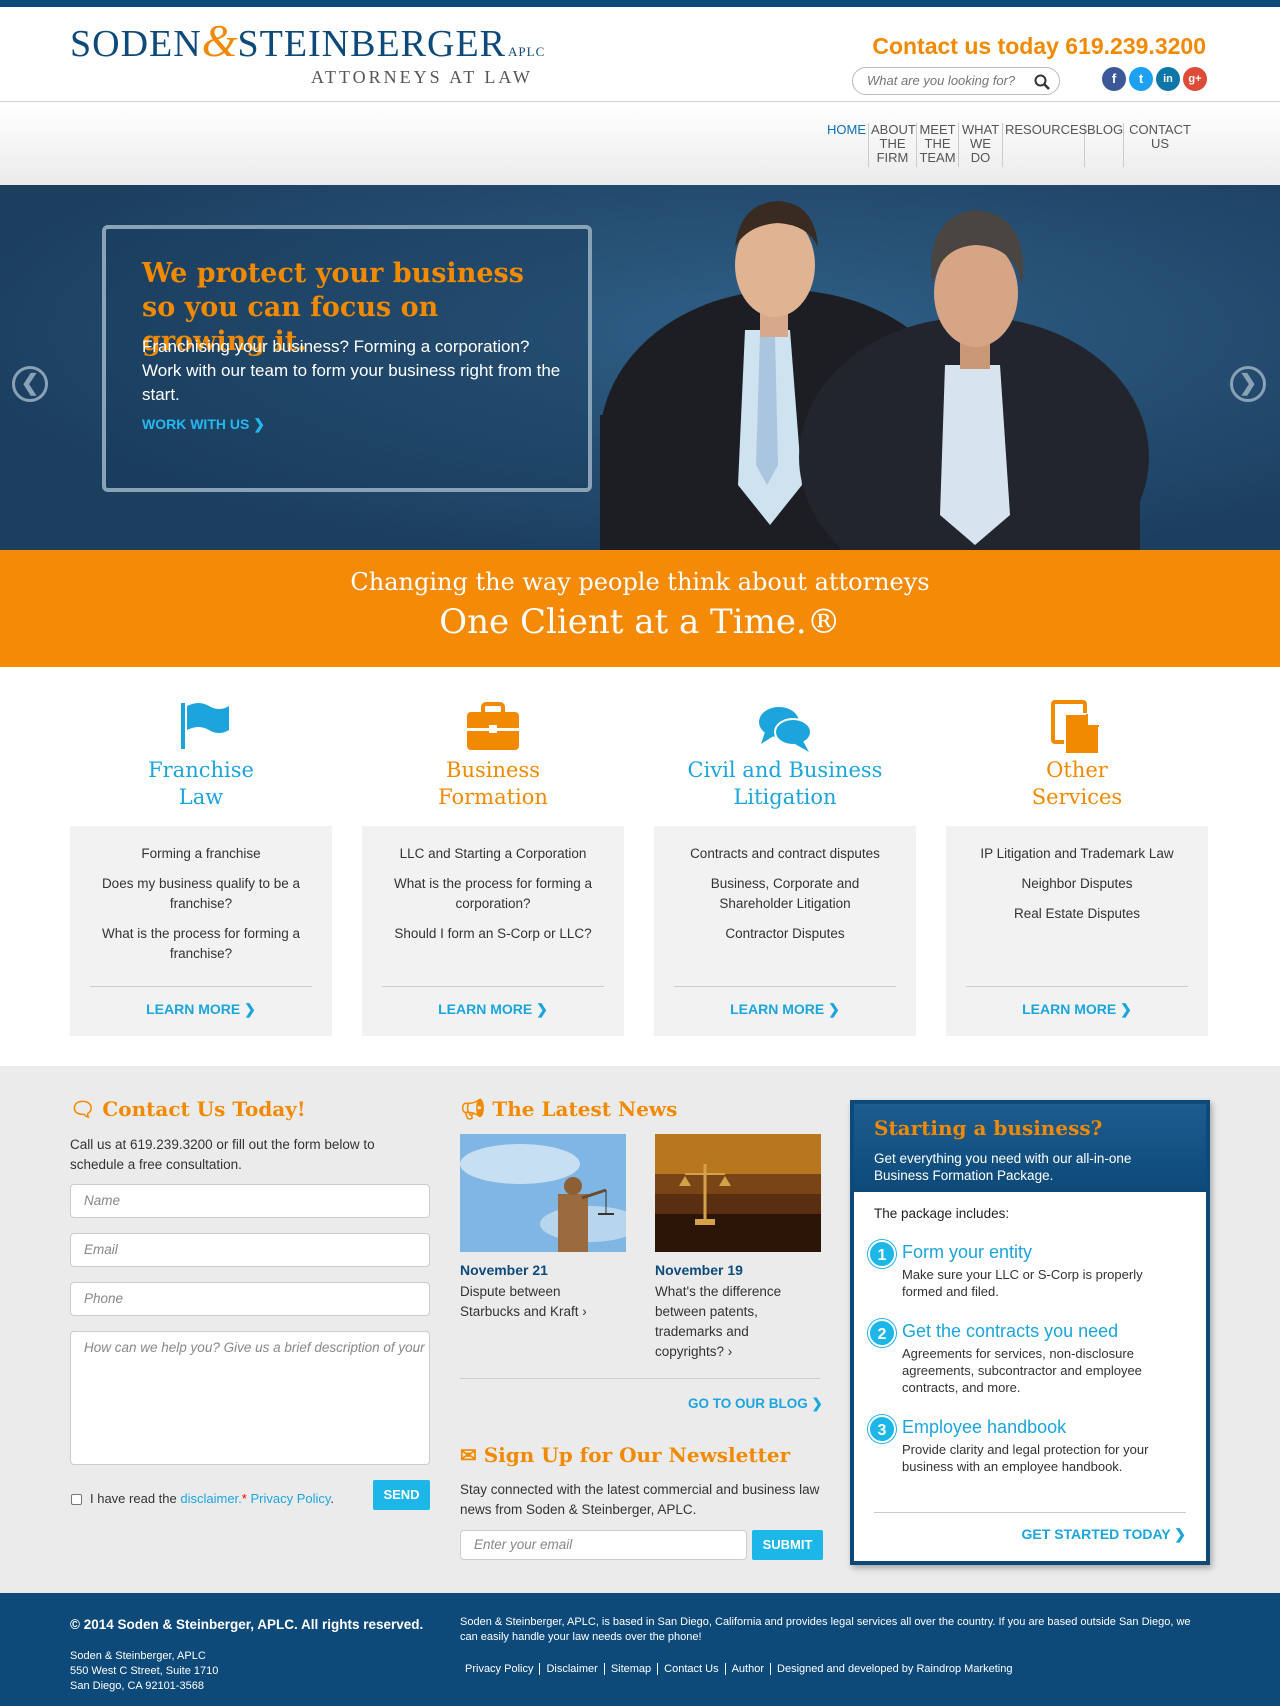 Image resolution: width=1280 pixels, height=1706 pixels. I want to click on service-title: Business Formation, so click(493, 787).